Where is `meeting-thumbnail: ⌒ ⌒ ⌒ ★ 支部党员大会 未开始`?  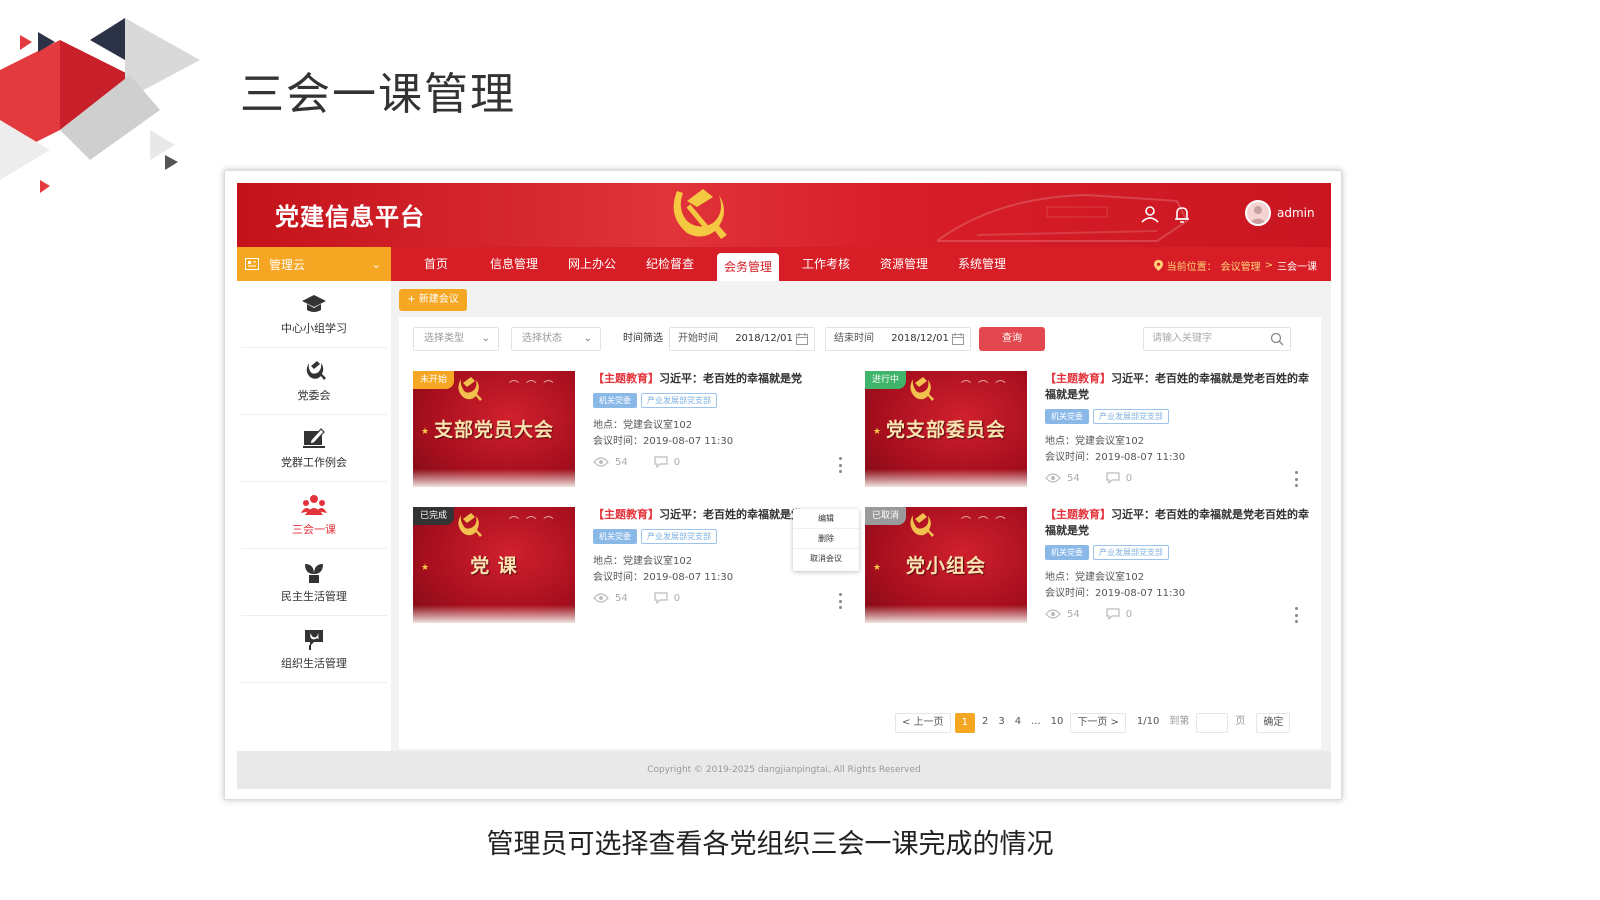 meeting-thumbnail: ⌒ ⌒ ⌒ ★ 支部党员大会 未开始 is located at coordinates (494, 429).